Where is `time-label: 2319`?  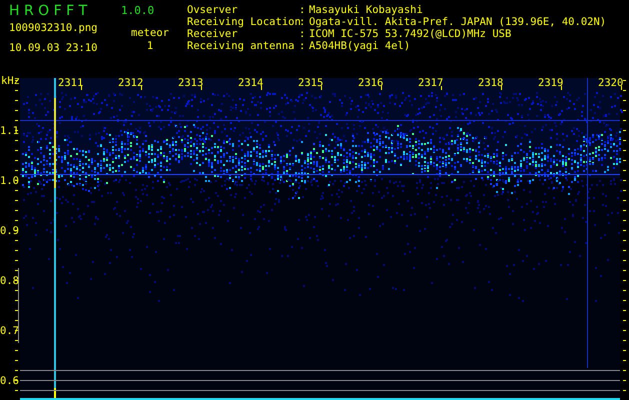
time-label: 2319 is located at coordinates (551, 83).